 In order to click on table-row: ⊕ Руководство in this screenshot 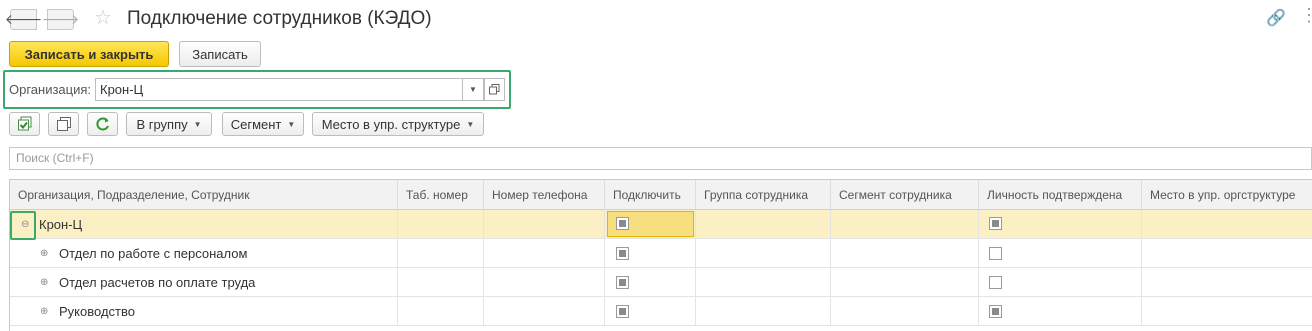, I will do `click(661, 311)`.